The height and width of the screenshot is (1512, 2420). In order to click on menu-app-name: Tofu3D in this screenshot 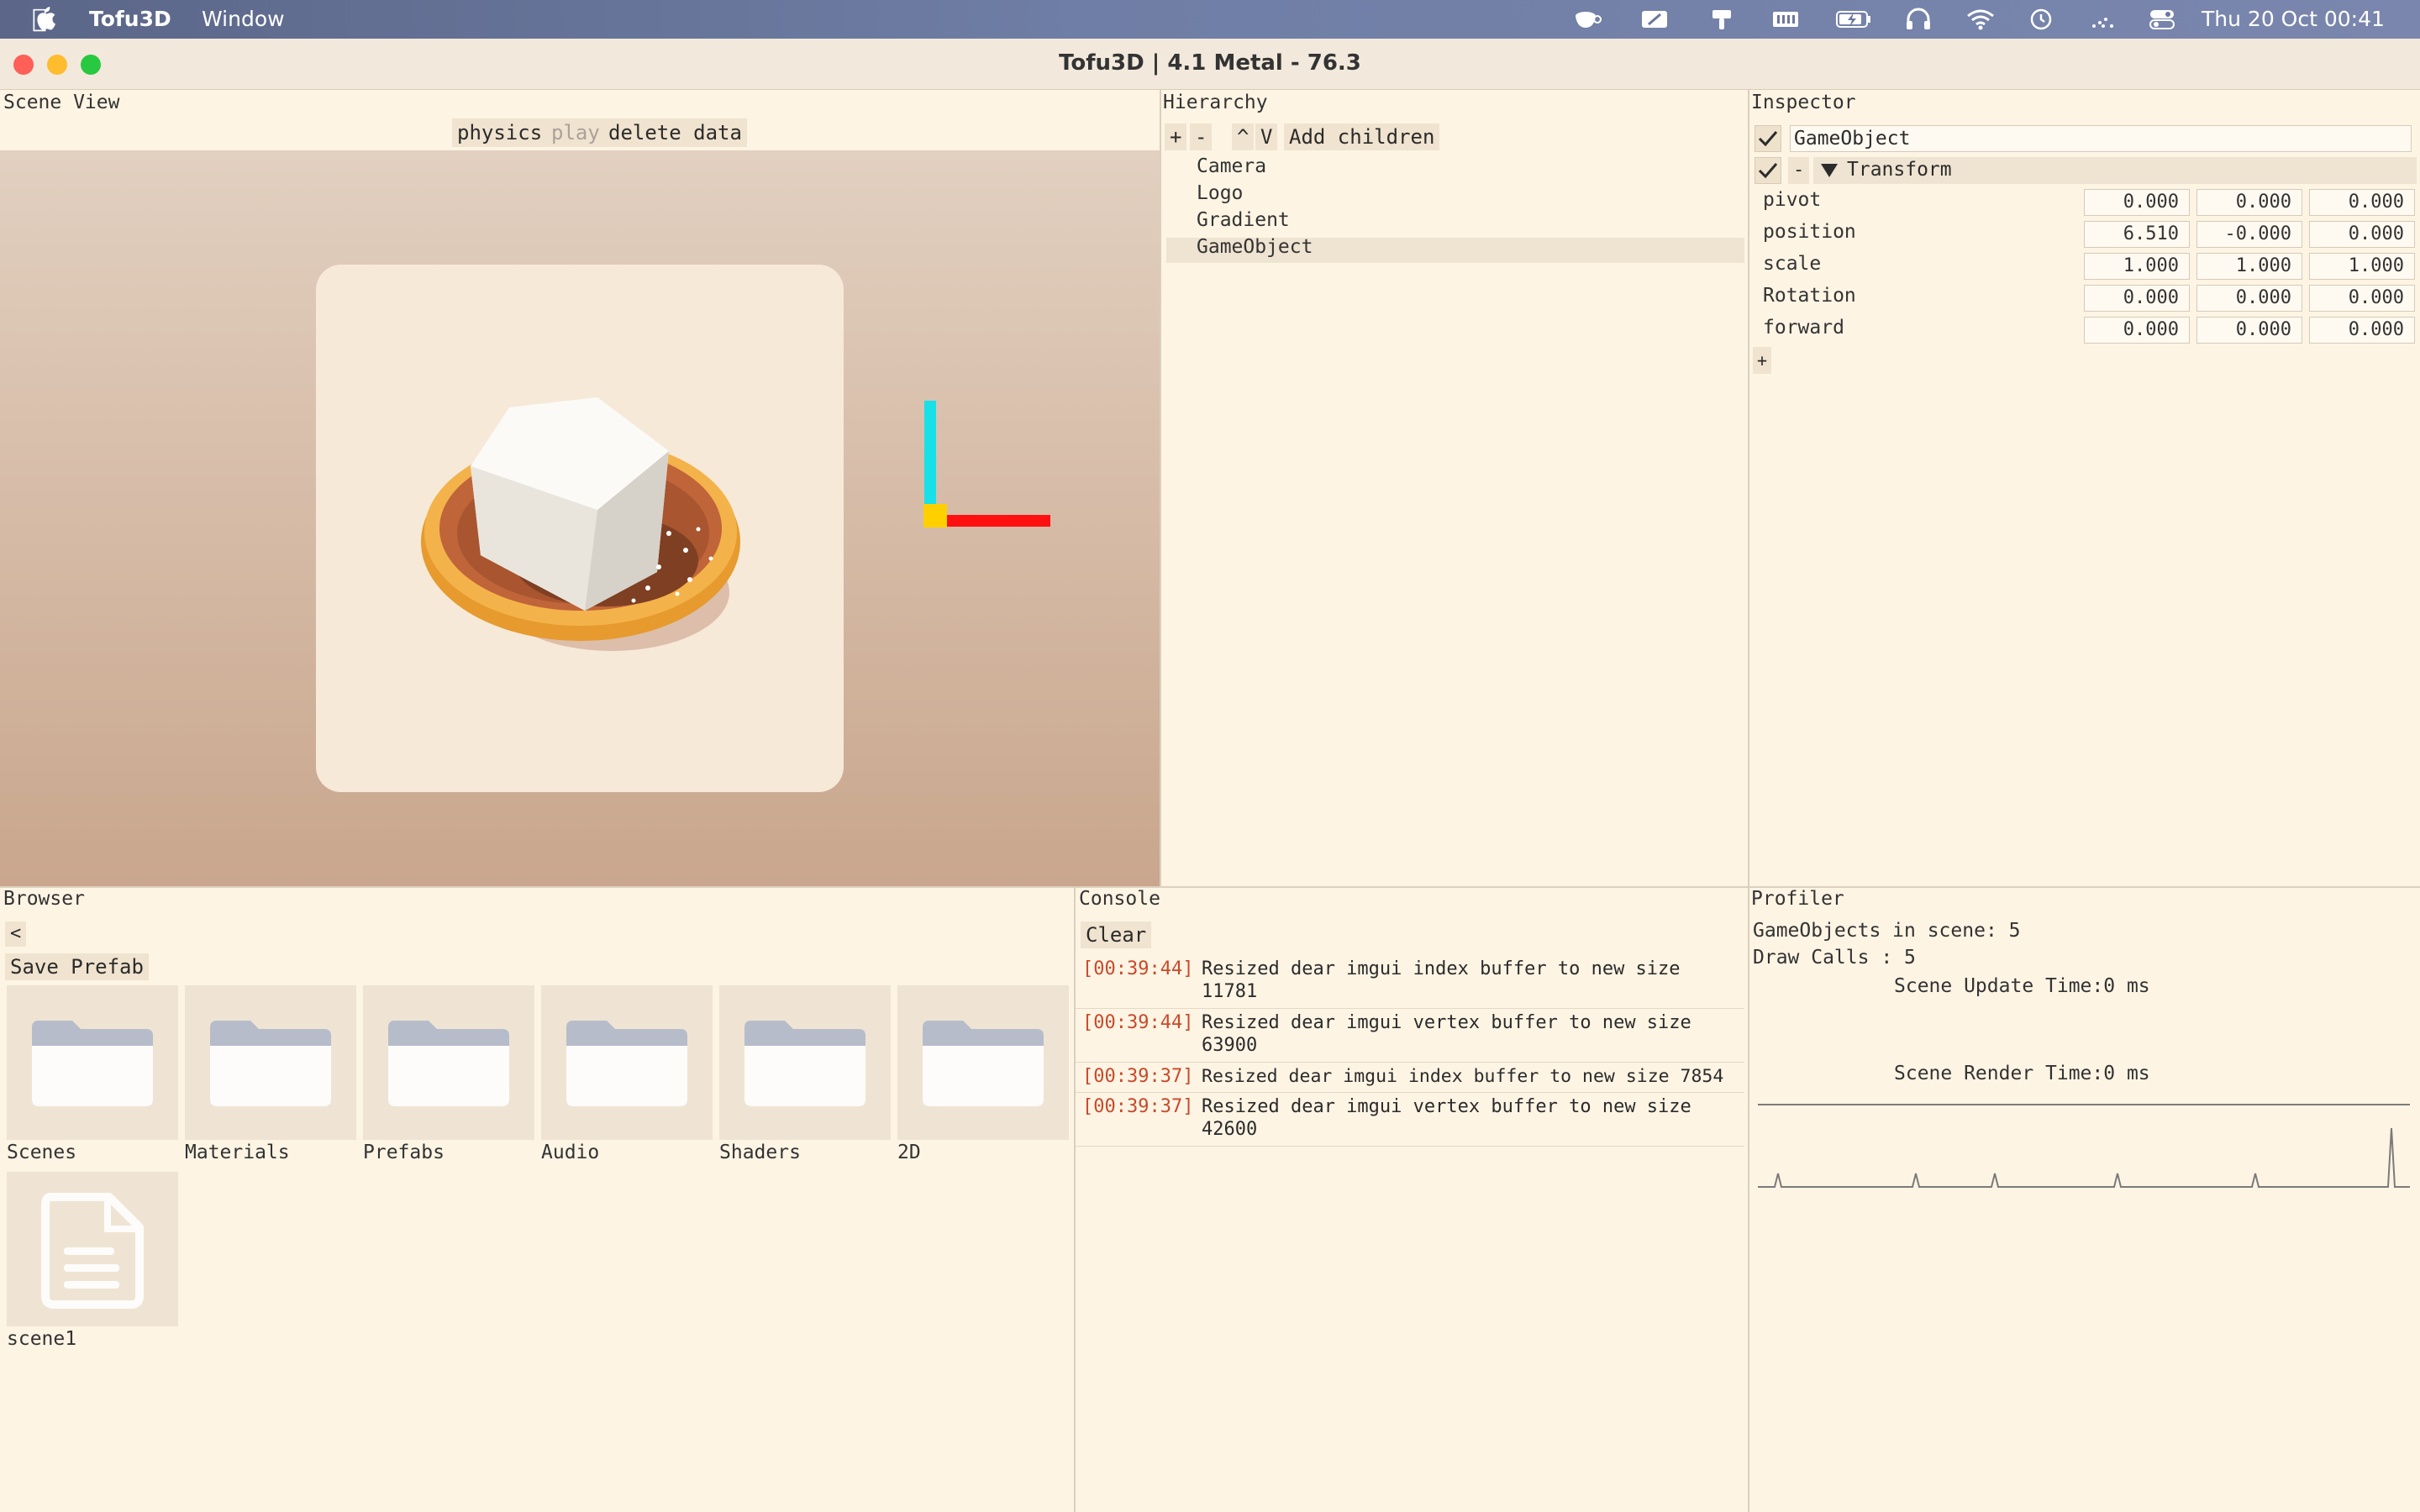, I will do `click(130, 19)`.